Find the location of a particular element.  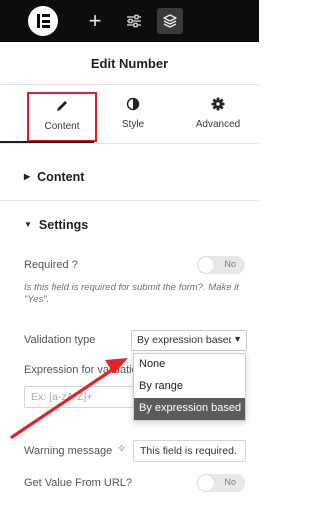

section-settings-title: Settings is located at coordinates (63, 225).